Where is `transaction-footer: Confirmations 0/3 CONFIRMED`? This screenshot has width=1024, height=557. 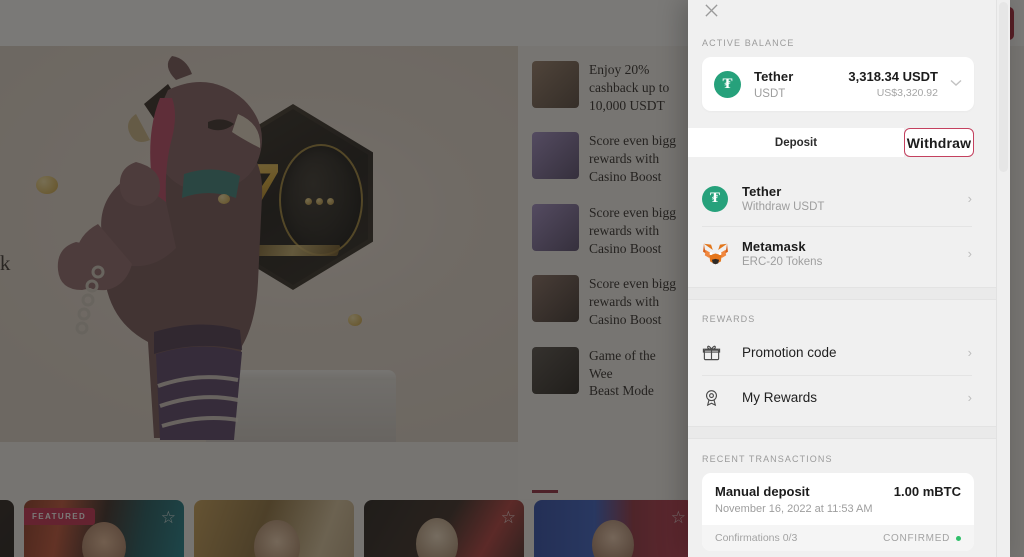
transaction-footer: Confirmations 0/3 CONFIRMED is located at coordinates (838, 538).